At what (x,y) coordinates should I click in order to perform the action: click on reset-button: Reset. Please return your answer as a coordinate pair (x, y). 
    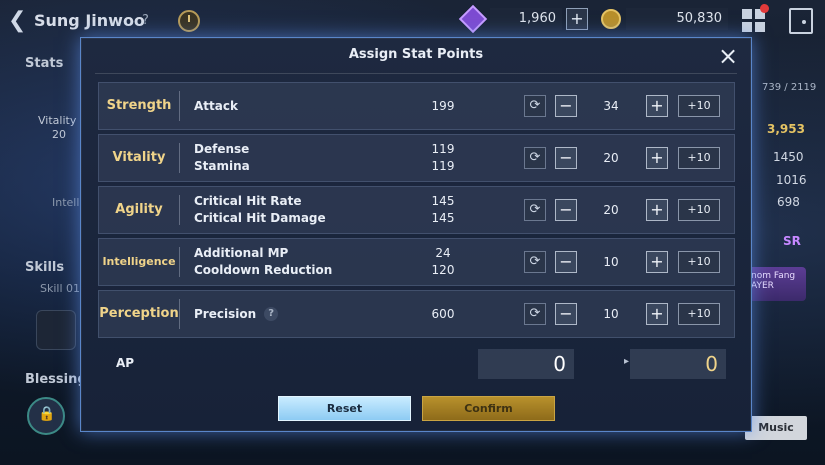
    Looking at the image, I should click on (344, 408).